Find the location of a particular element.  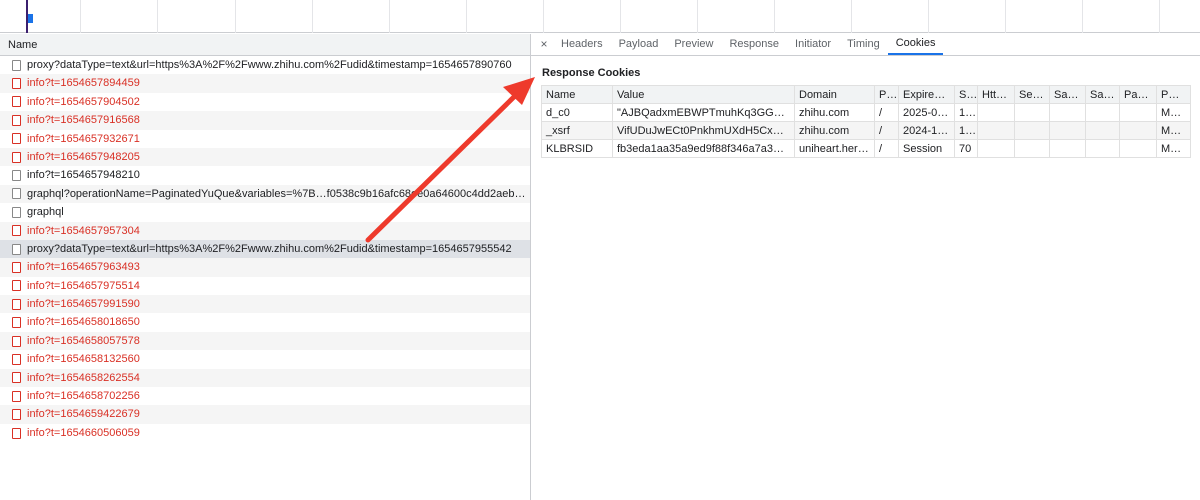

request-row: info?t=1654658262554 is located at coordinates (265, 378).